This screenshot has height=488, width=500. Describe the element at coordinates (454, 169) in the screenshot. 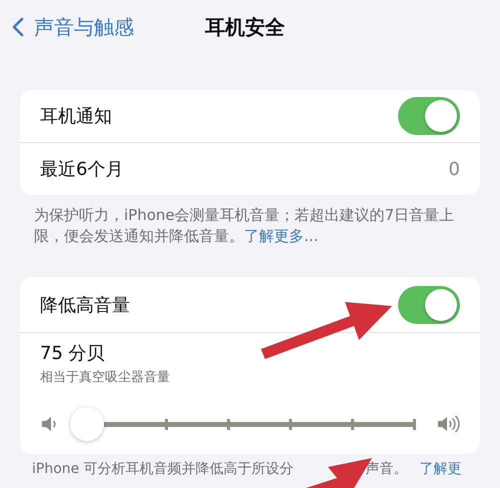

I see `row-value: 0` at that location.